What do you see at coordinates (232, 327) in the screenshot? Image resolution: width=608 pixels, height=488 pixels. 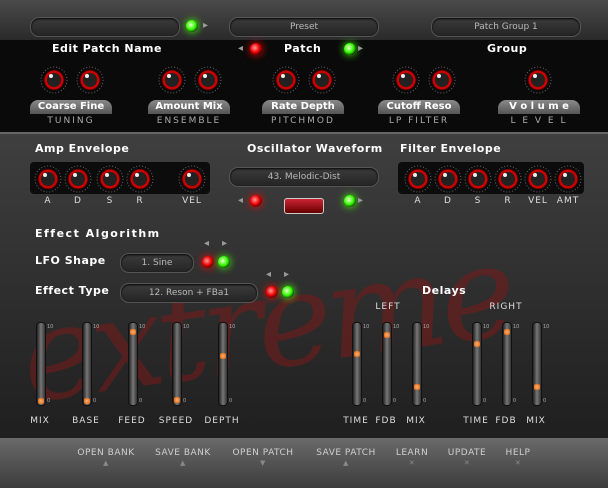 I see `fx-slider-4-tick-top: 10` at bounding box center [232, 327].